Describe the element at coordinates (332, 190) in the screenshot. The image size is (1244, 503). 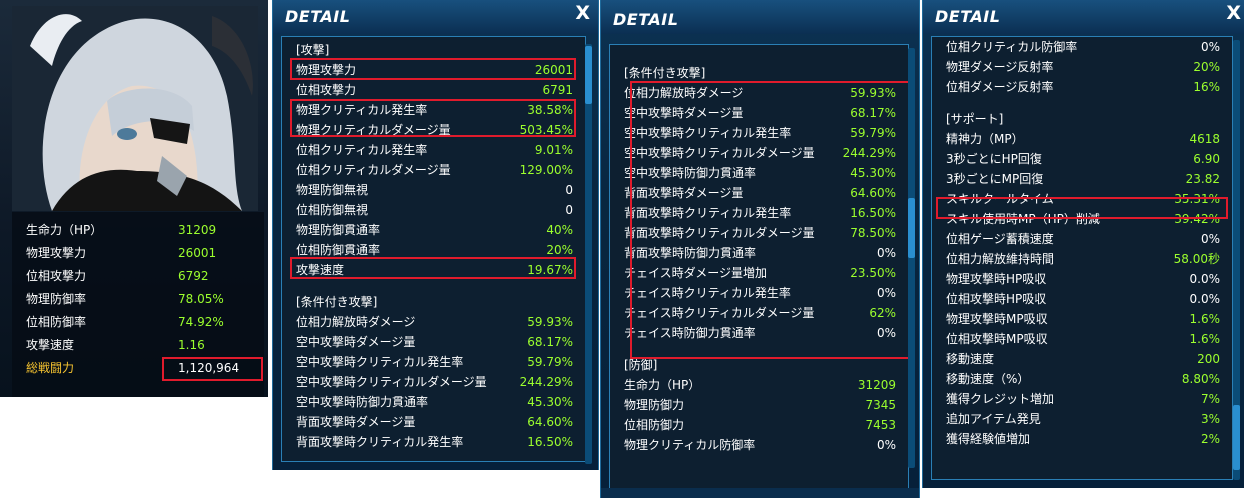
I see `stat-label: 物理防御無視` at that location.